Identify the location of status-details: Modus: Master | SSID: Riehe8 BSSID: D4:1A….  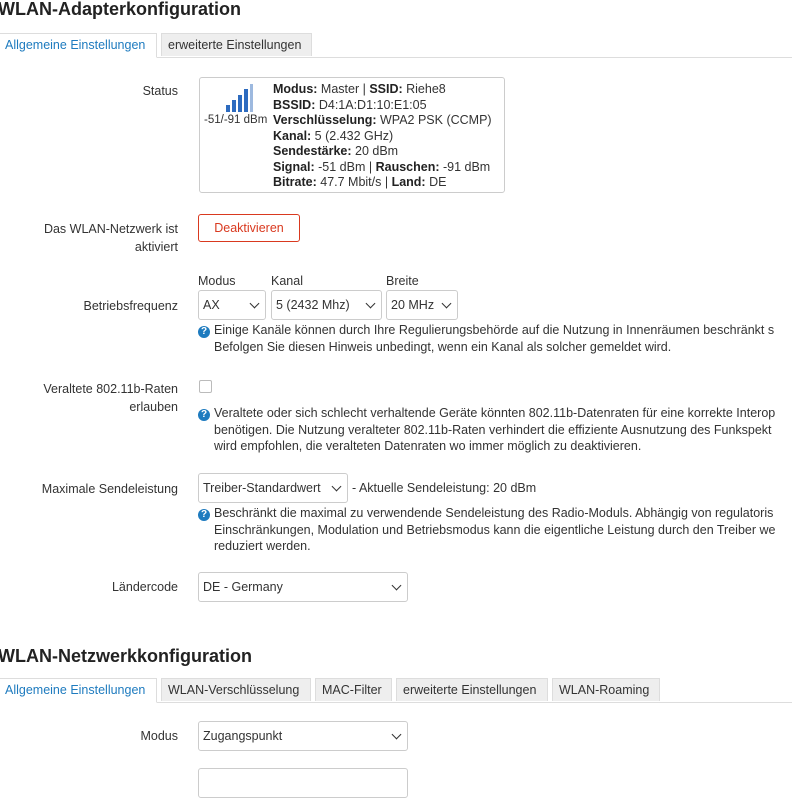
(382, 136).